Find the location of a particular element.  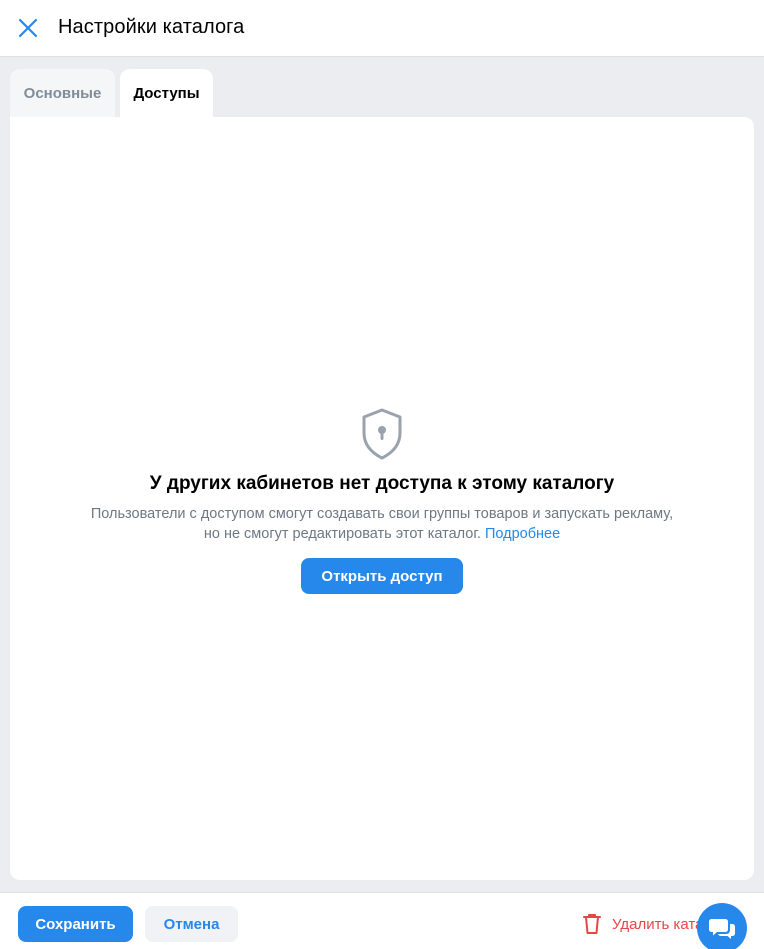

tab-access: Доступы is located at coordinates (166, 93).